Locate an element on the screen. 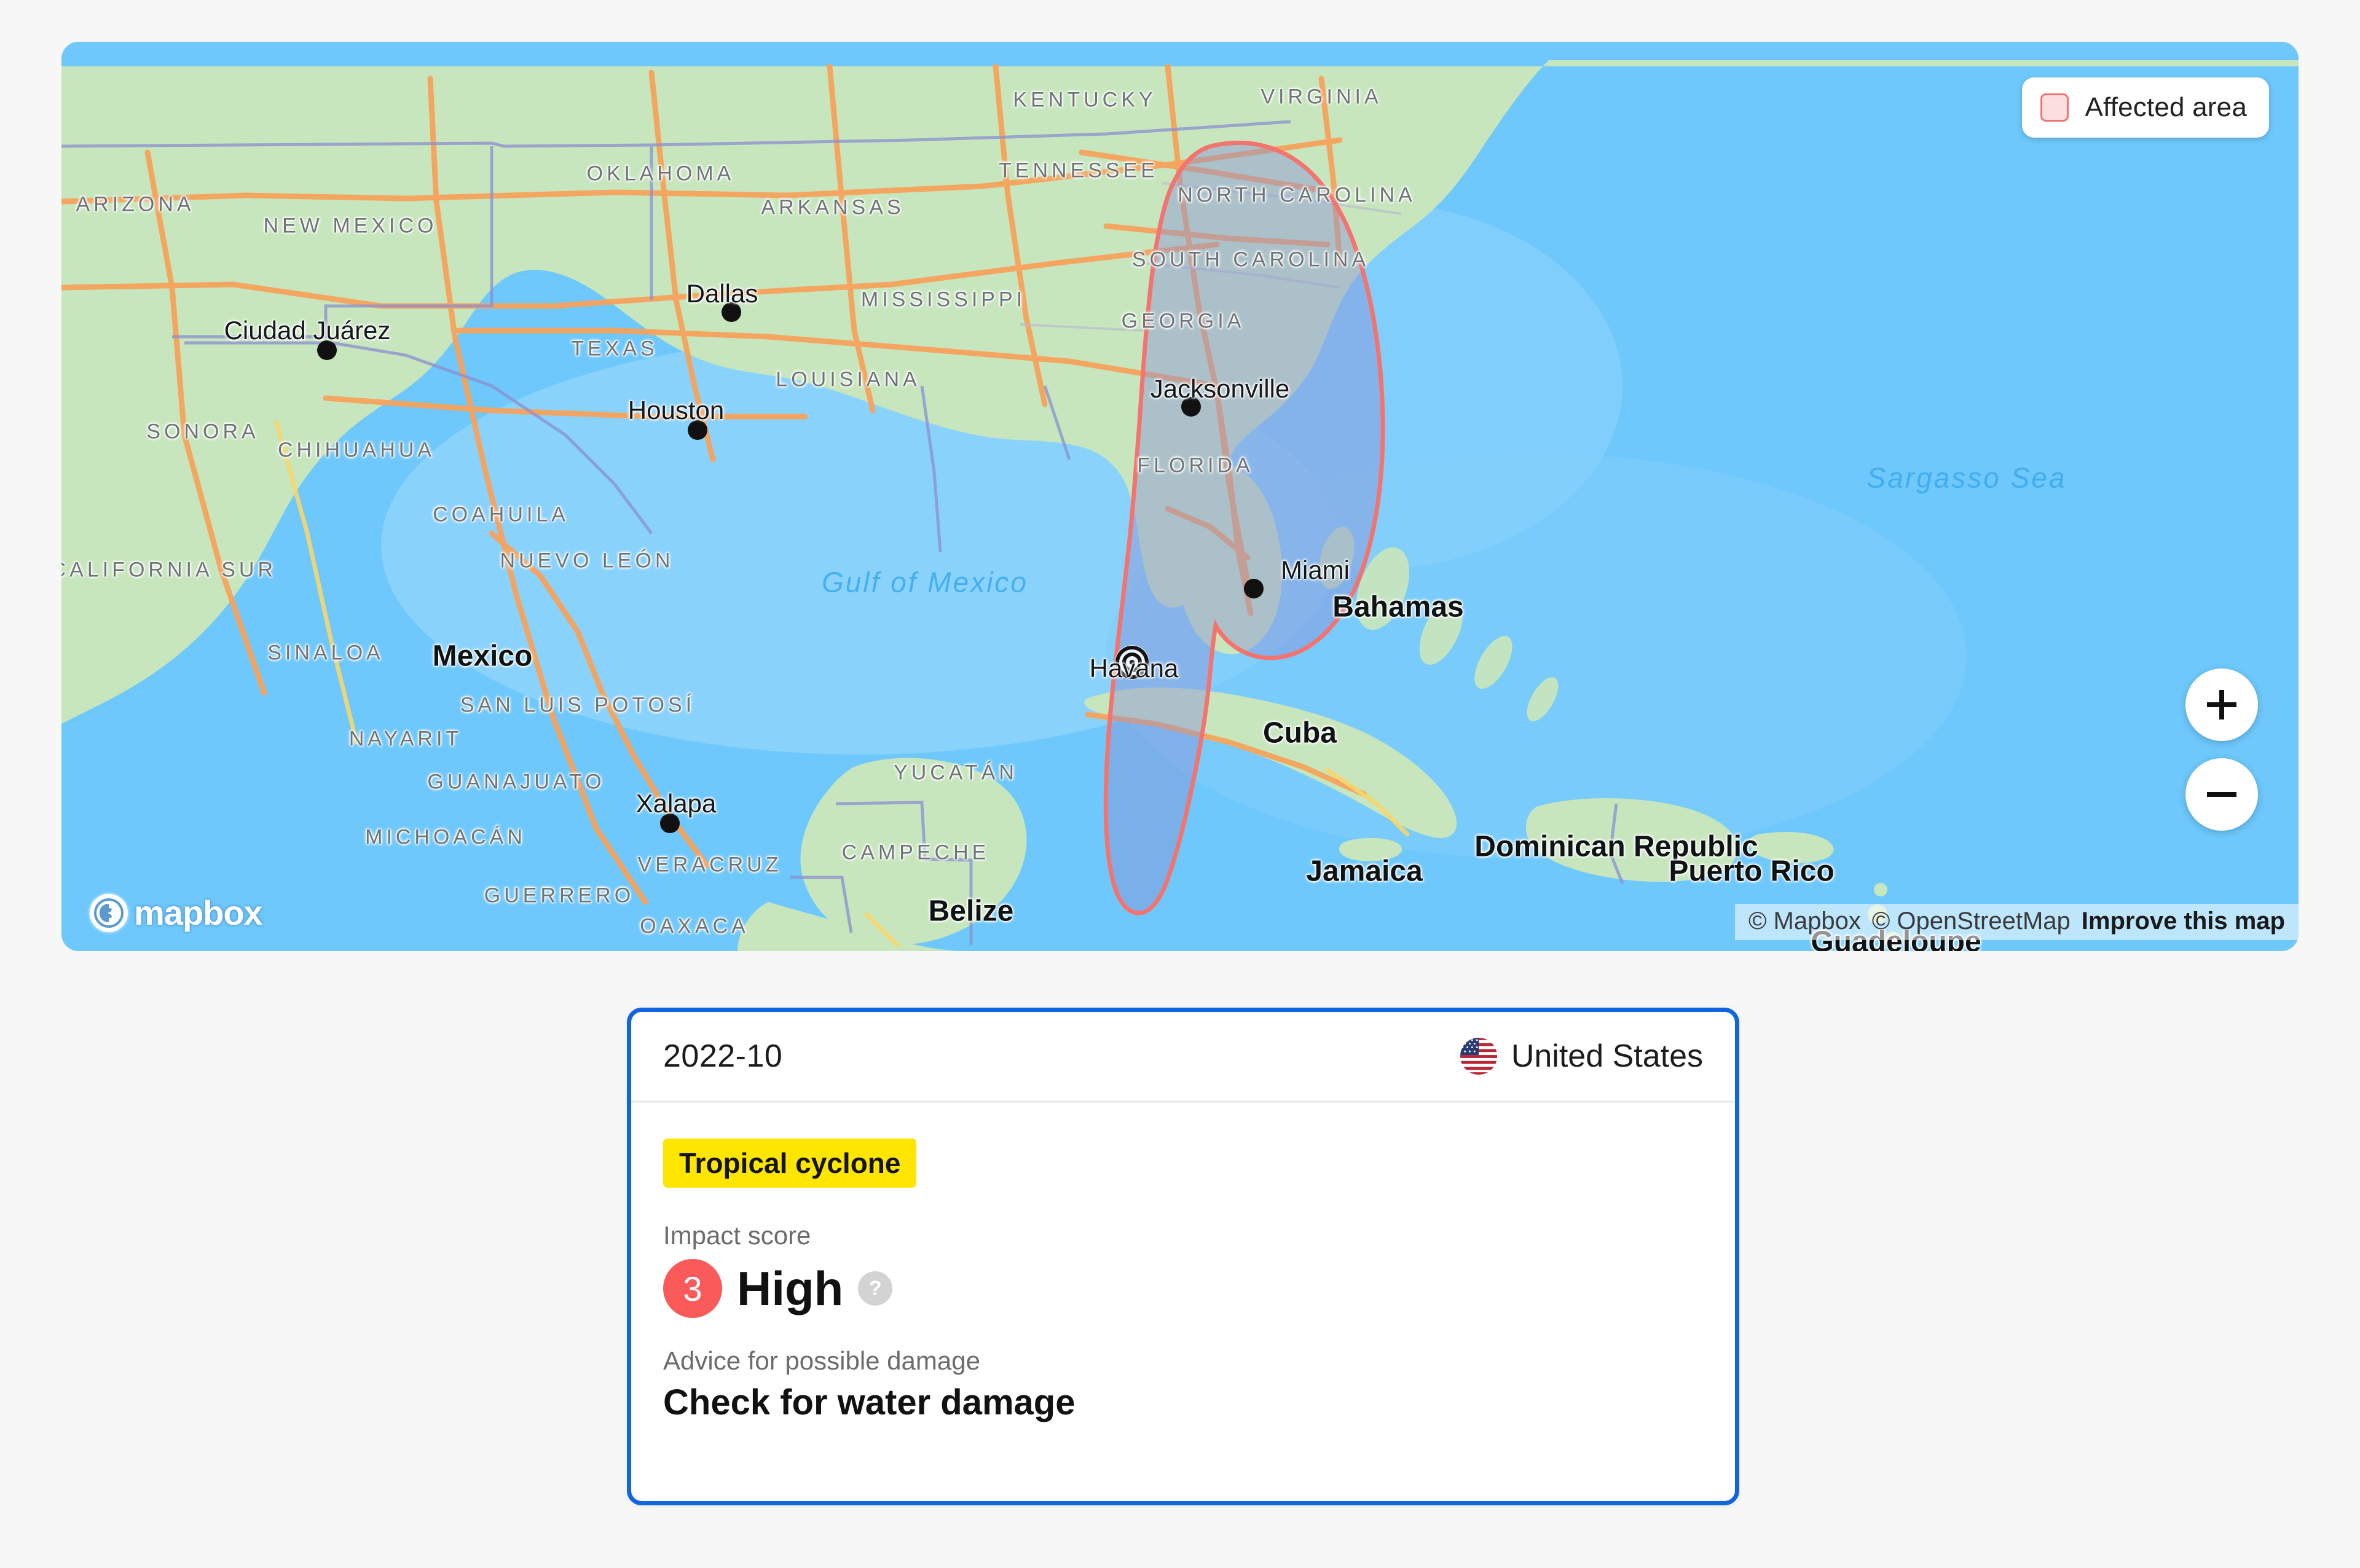 This screenshot has width=2360, height=1568. zoom-out-button is located at coordinates (2221, 794).